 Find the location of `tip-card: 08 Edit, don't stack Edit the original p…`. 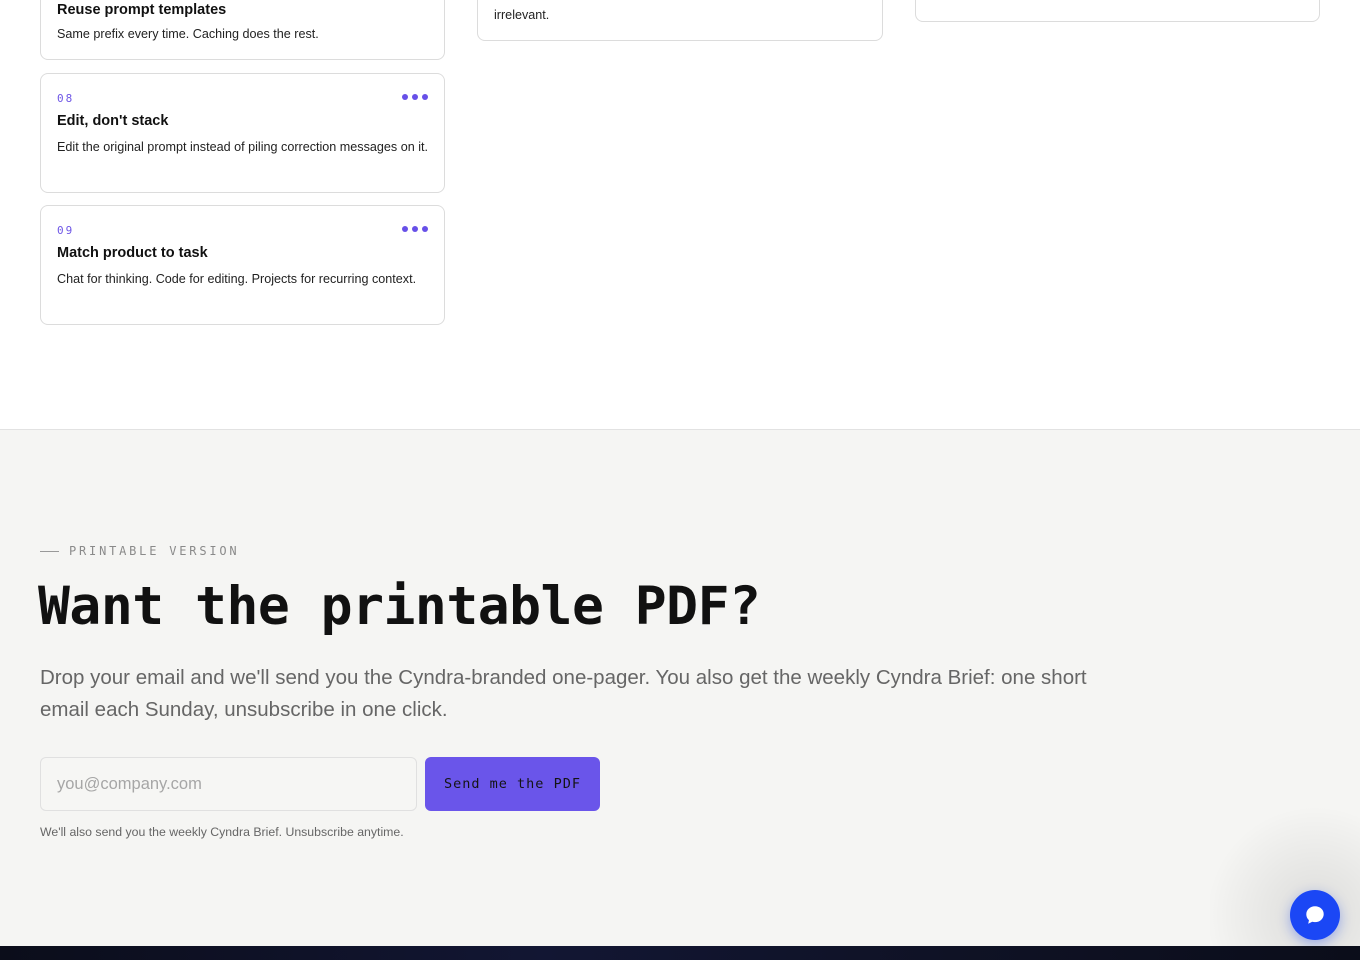

tip-card: 08 Edit, don't stack Edit the original p… is located at coordinates (242, 133).